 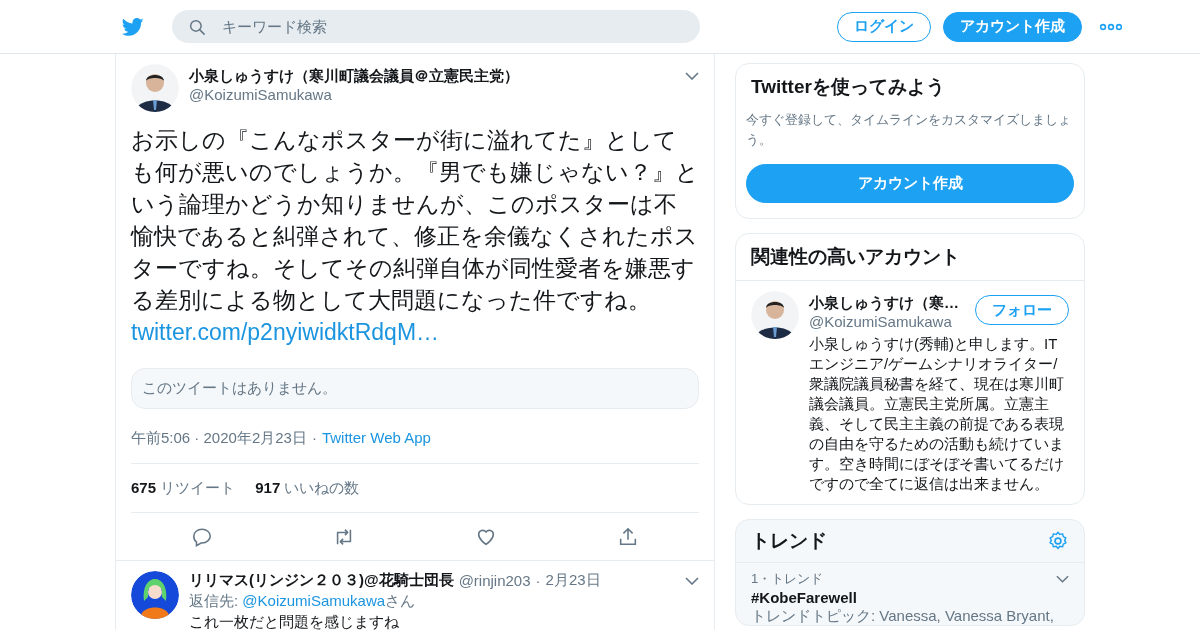 I want to click on trend-rank: 1・トレンド, so click(x=787, y=579).